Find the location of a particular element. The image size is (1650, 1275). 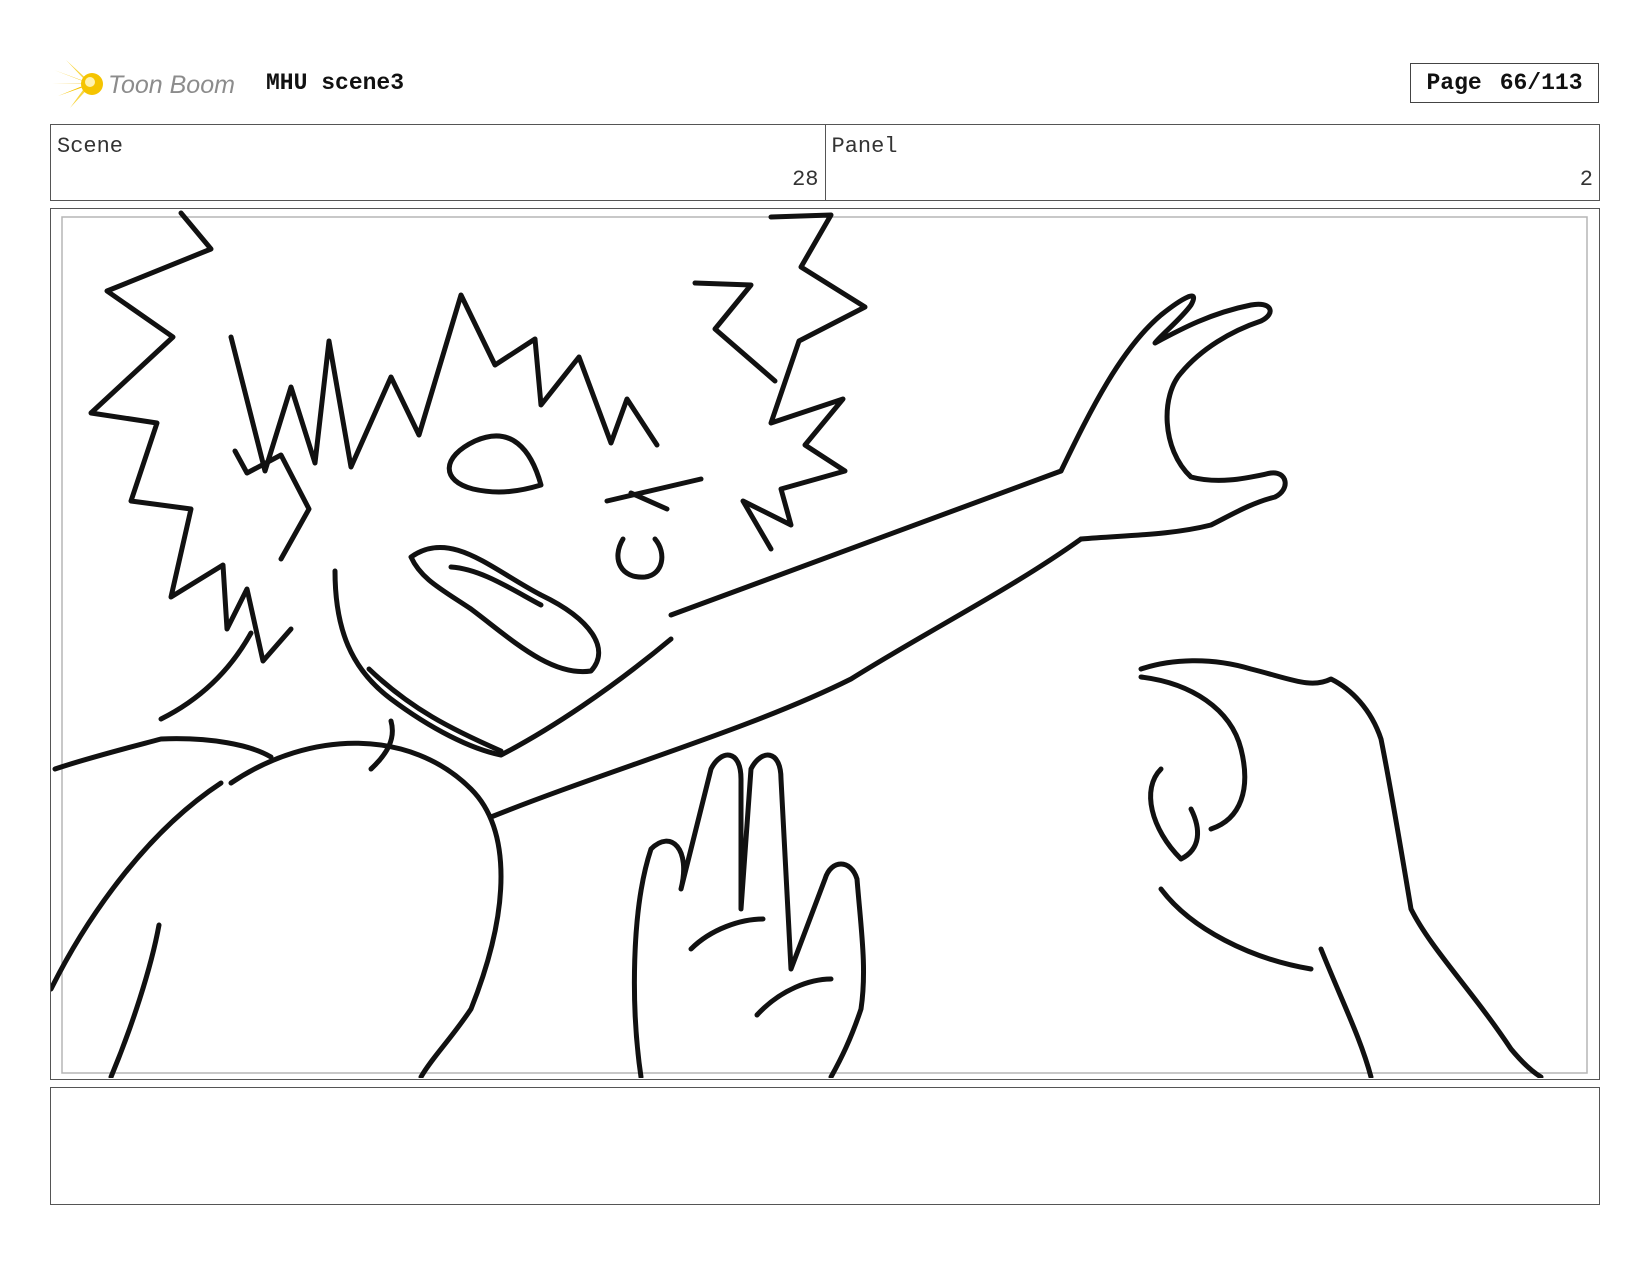

scene-panel-info-bar: Scene 28 Panel 2 is located at coordinates (825, 162).